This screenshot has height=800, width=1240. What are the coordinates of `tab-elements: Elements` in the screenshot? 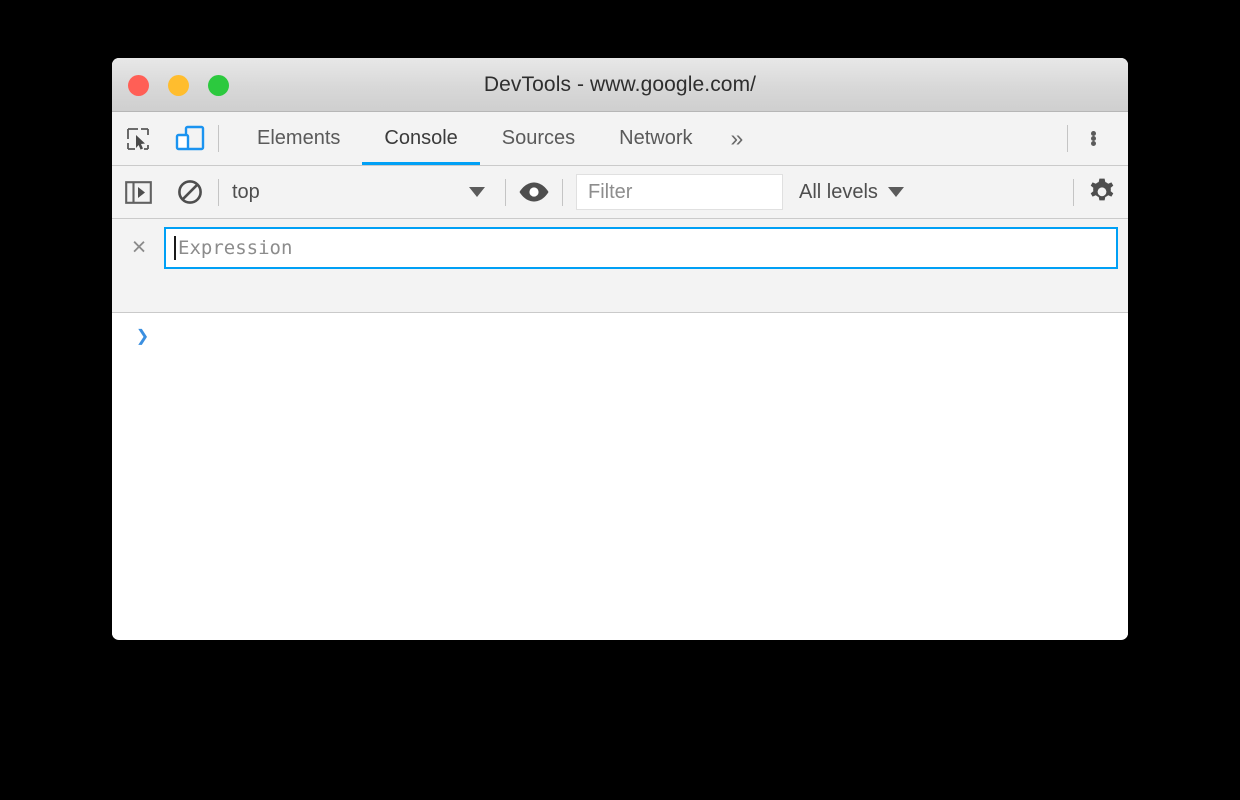 It's located at (298, 138).